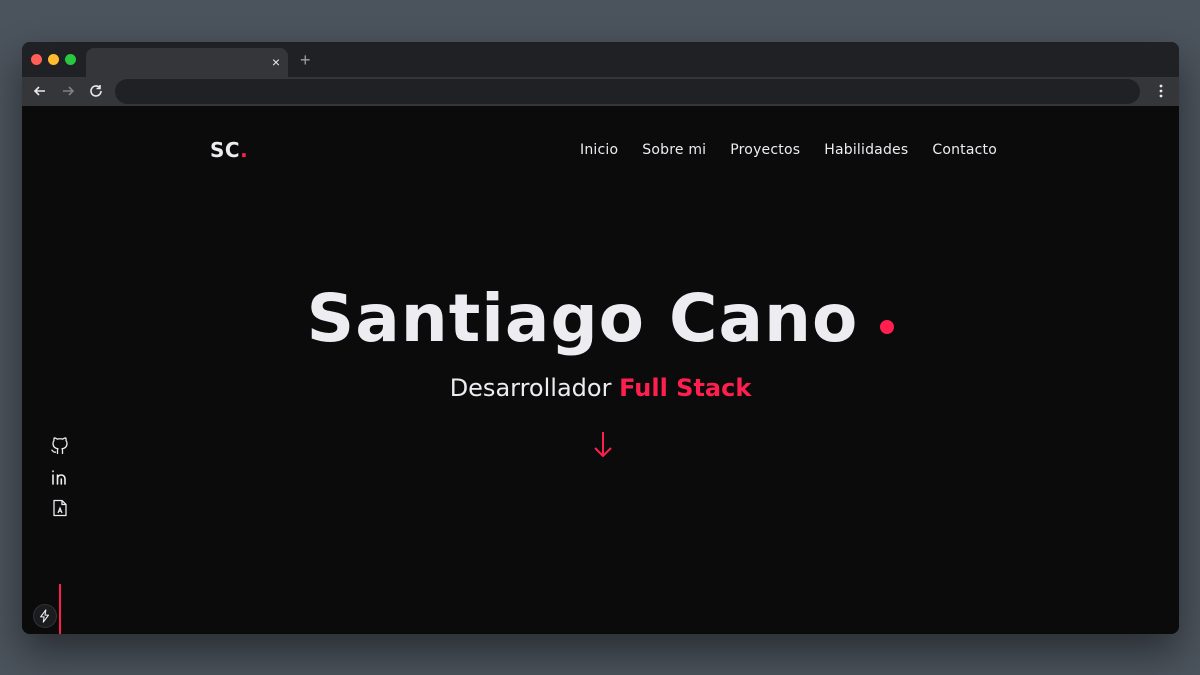  Describe the element at coordinates (765, 150) in the screenshot. I see `nav-proyectos: Proyectos` at that location.